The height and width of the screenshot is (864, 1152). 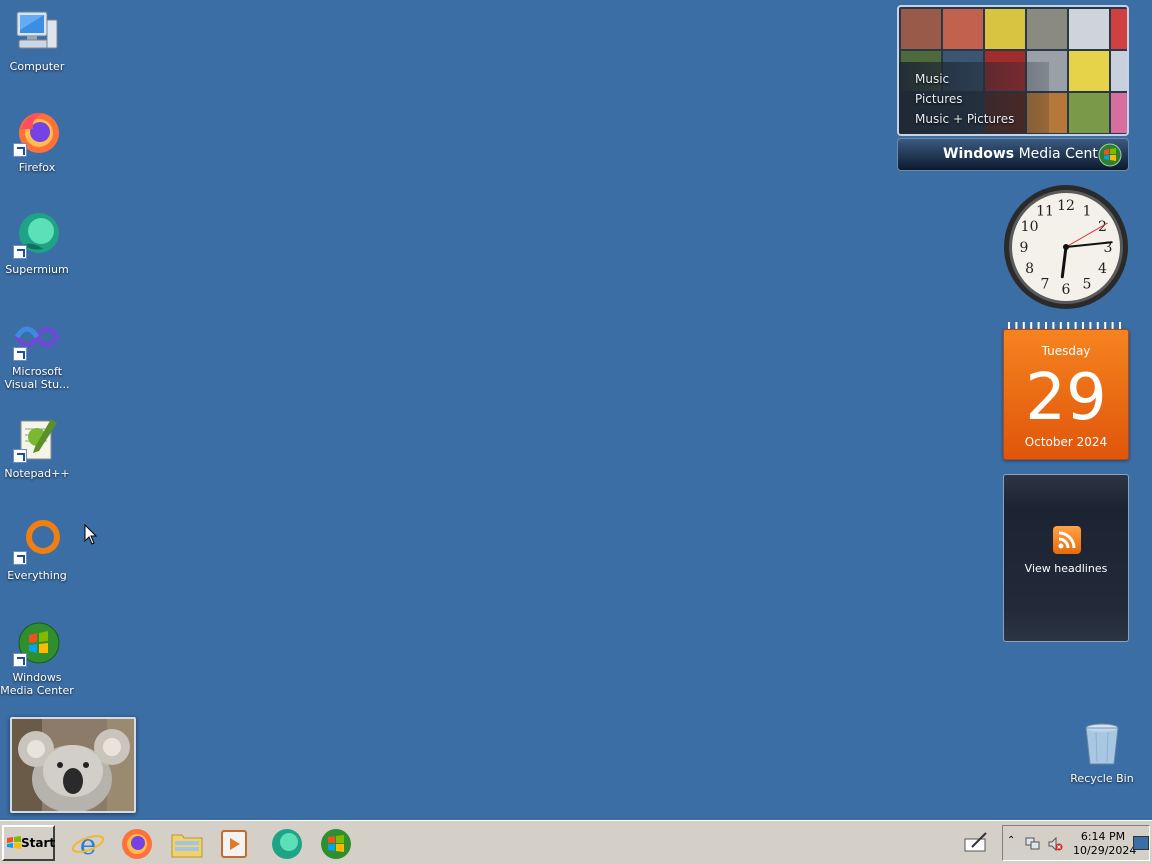 What do you see at coordinates (964, 119) in the screenshot?
I see `media-music-pictures-link: Music + Pictures` at bounding box center [964, 119].